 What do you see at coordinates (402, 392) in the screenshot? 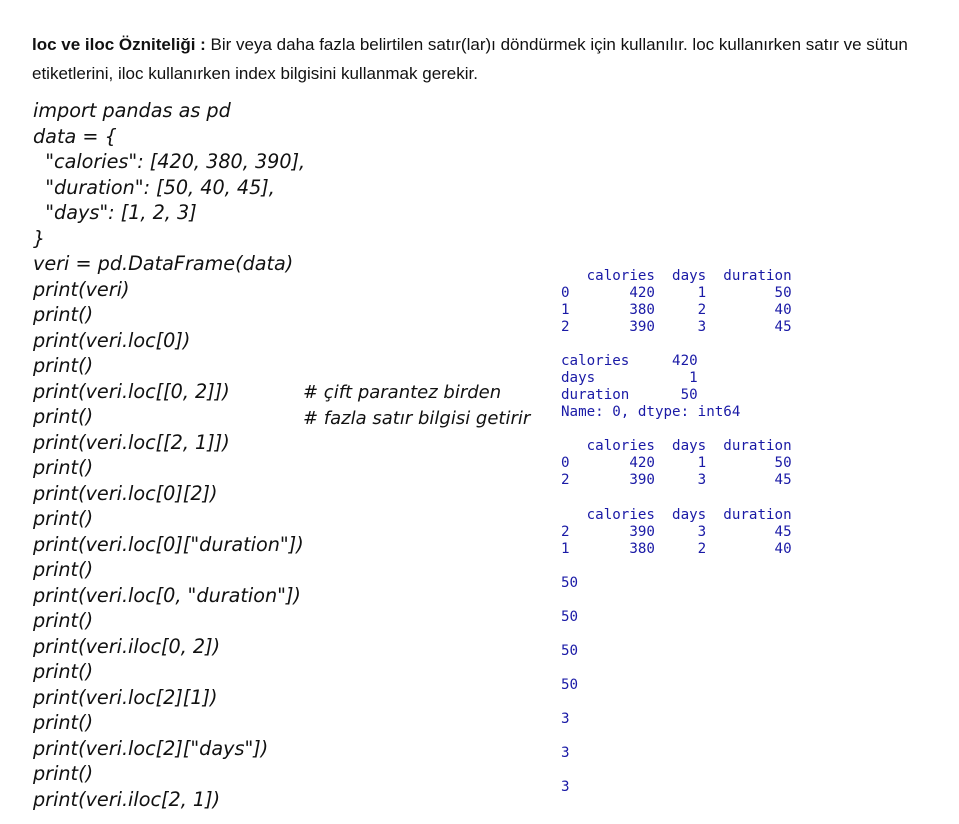
I see `comment-line: # çift parantez birden` at bounding box center [402, 392].